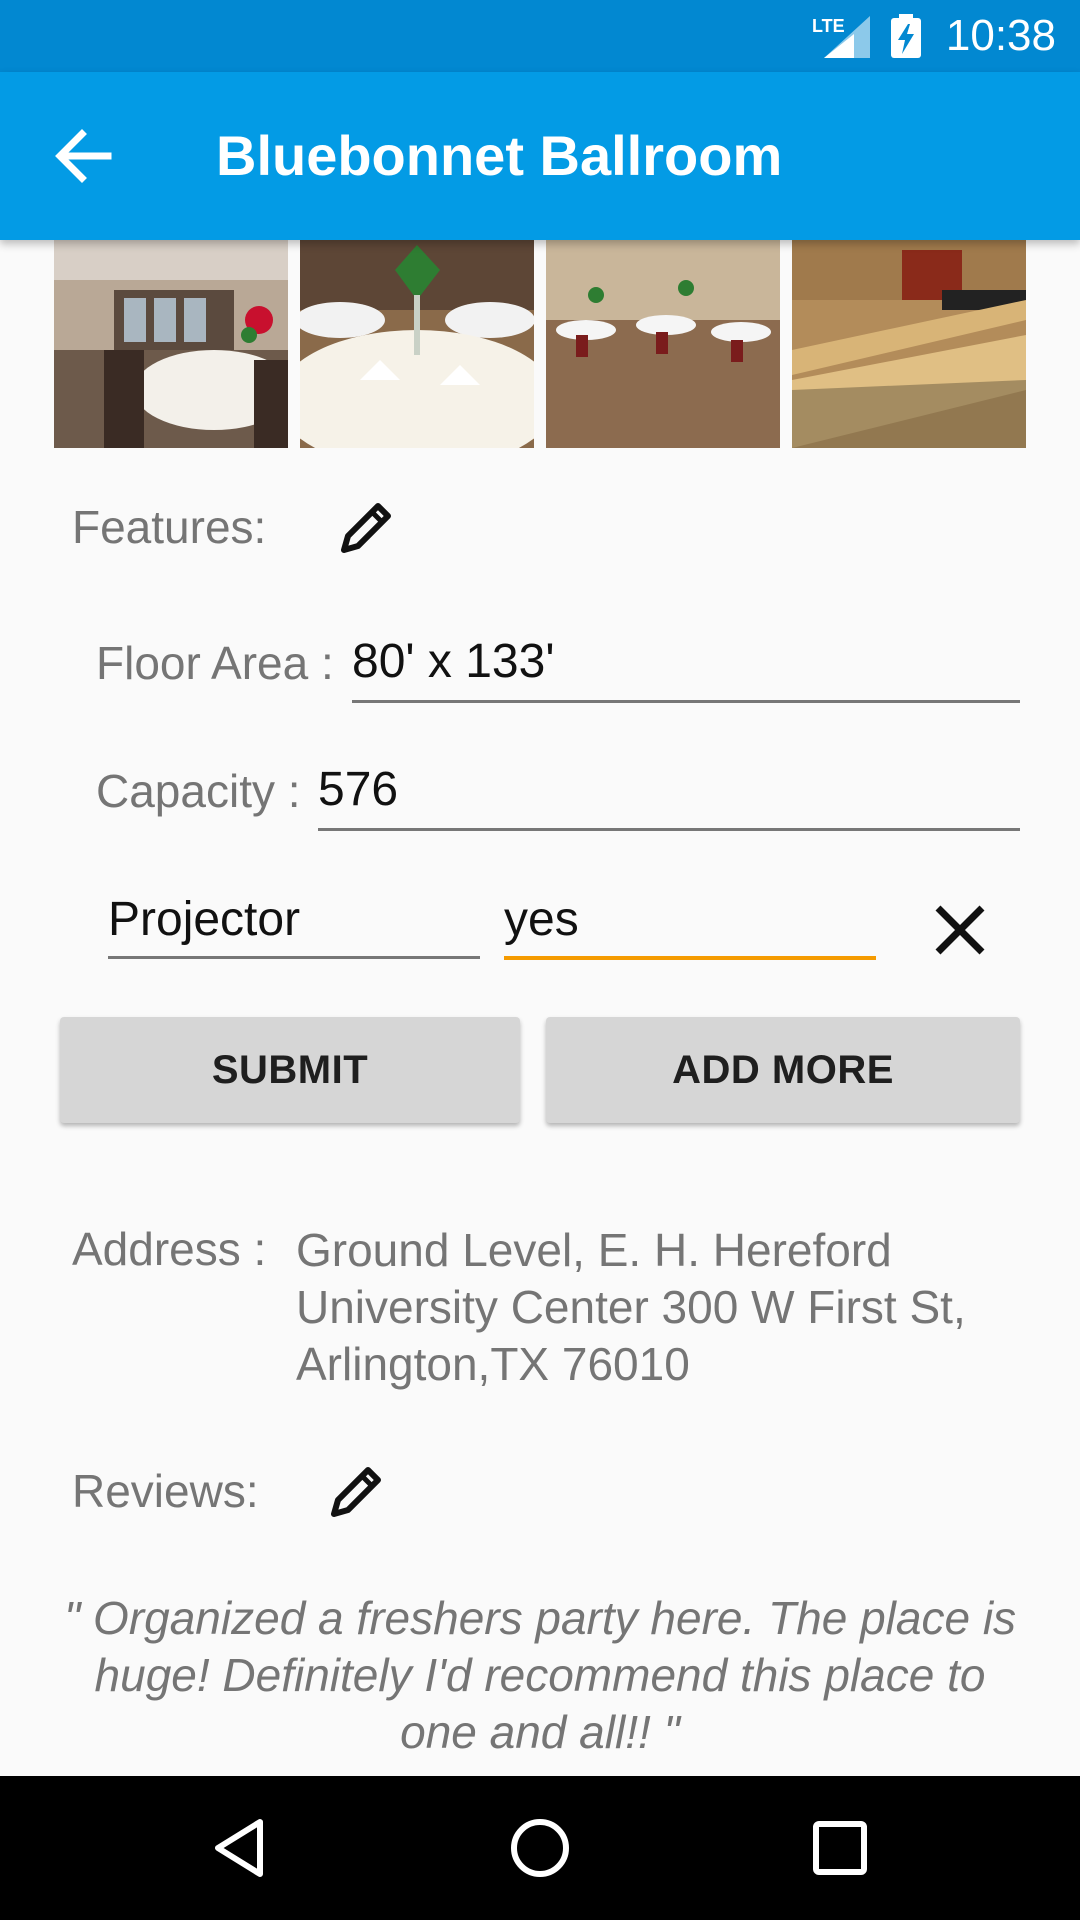 The width and height of the screenshot is (1080, 1920). I want to click on nav-home-icon, so click(540, 1848).